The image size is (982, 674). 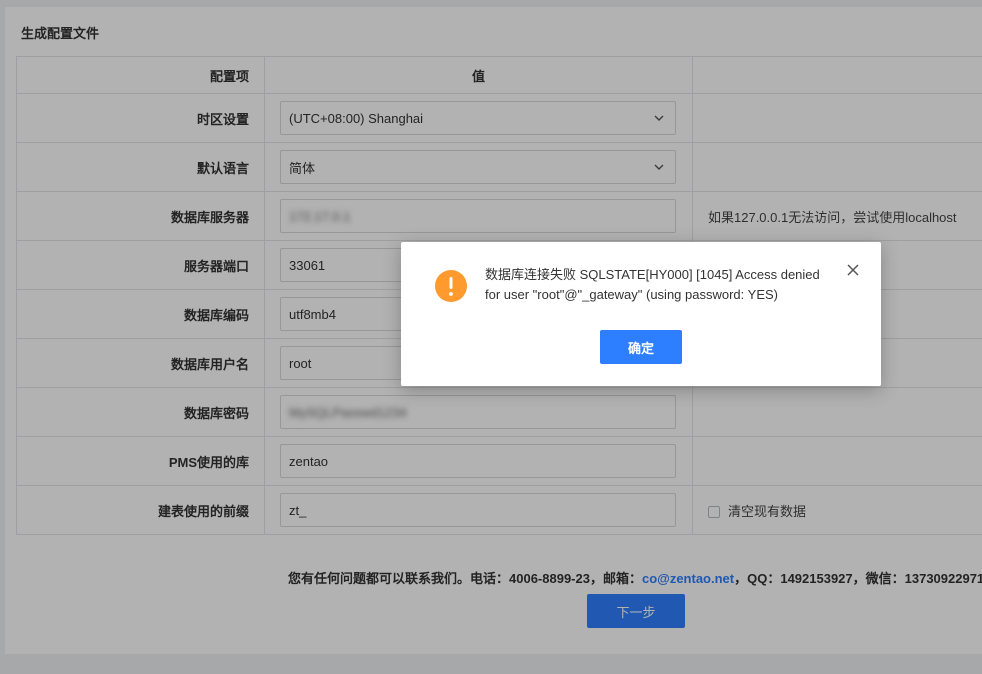 I want to click on close-icon, so click(x=853, y=270).